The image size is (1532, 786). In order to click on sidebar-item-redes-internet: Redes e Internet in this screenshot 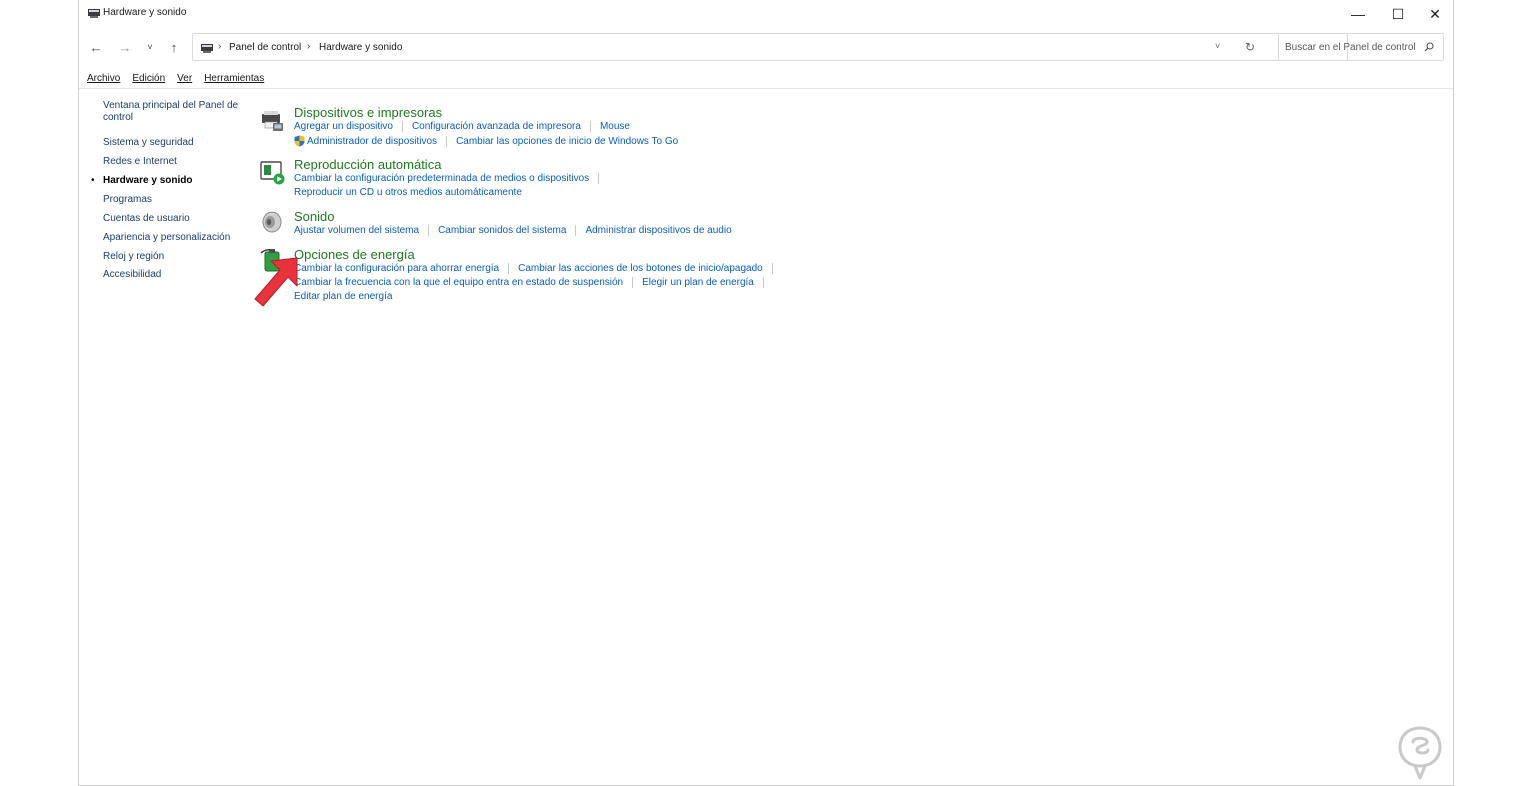, I will do `click(140, 162)`.